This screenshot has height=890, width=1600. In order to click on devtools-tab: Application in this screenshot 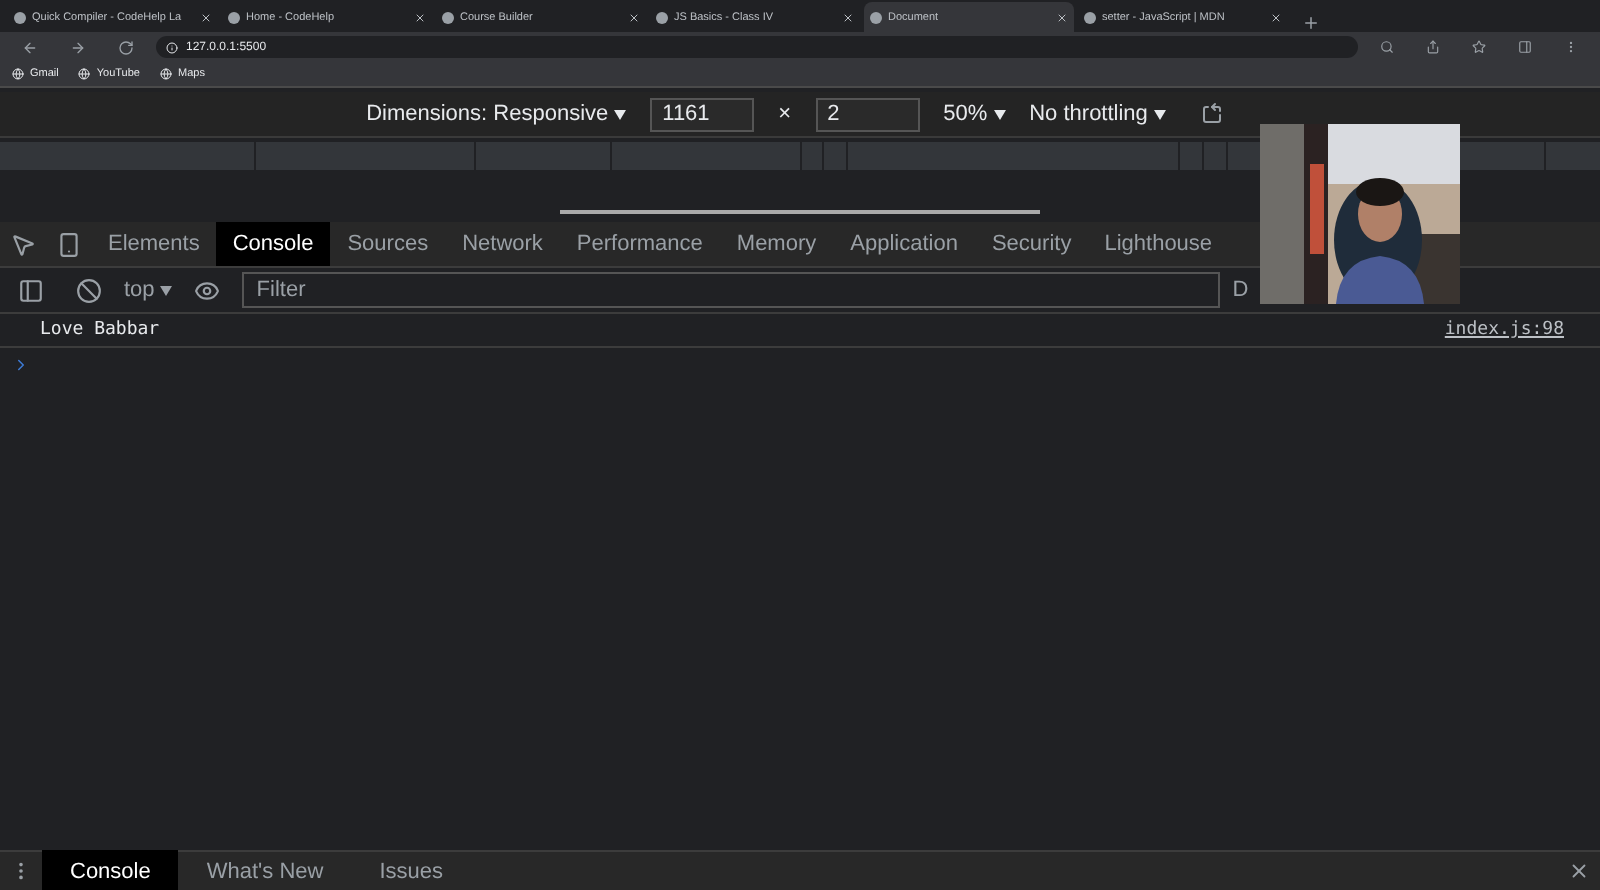, I will do `click(904, 244)`.